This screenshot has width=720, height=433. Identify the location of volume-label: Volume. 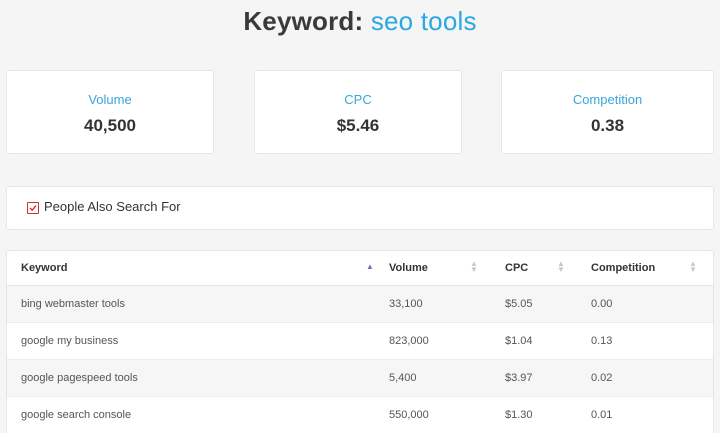
(110, 99).